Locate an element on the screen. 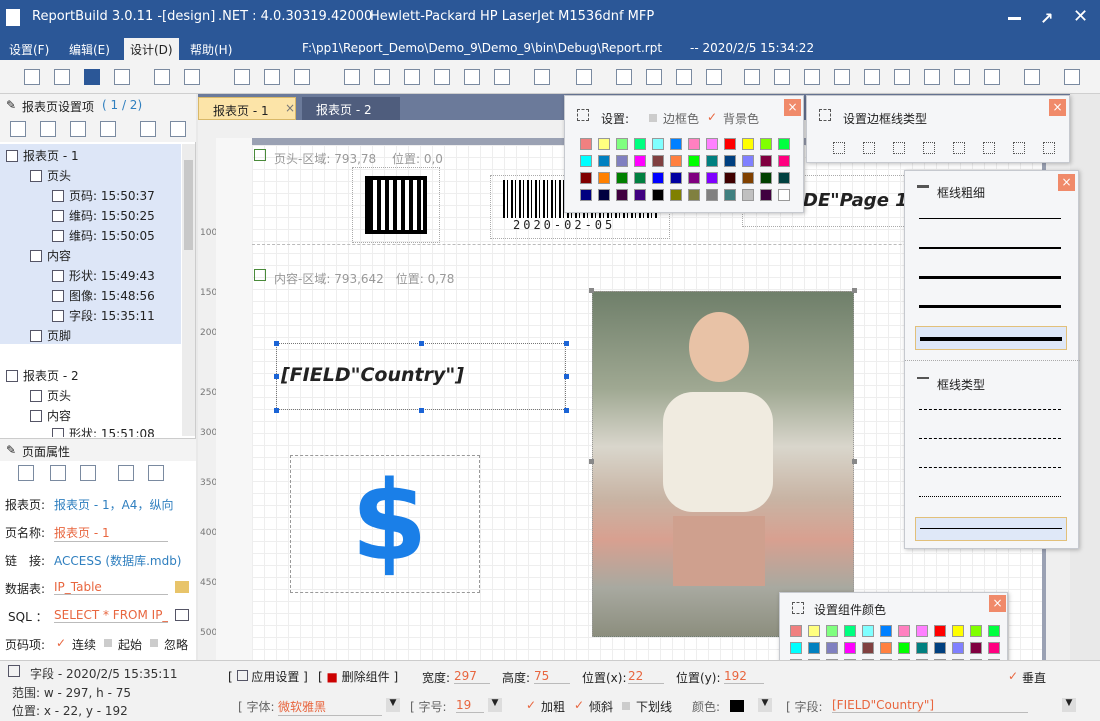 The height and width of the screenshot is (721, 1100). line-type-selected is located at coordinates (991, 529).